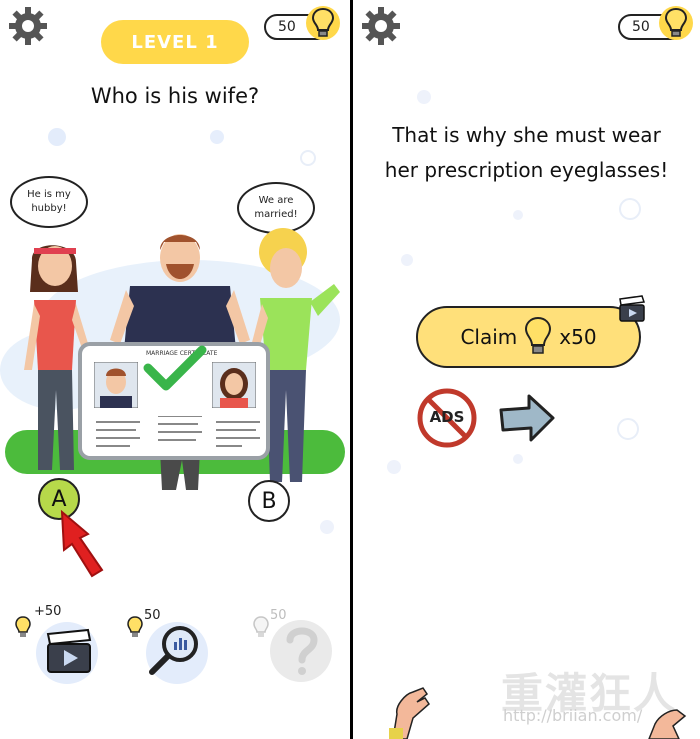 This screenshot has width=700, height=739. Describe the element at coordinates (234, 385) in the screenshot. I see `wife-photo` at that location.